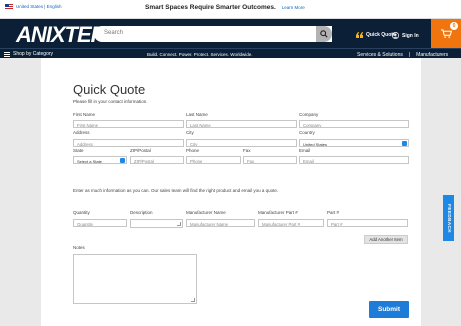  I want to click on notes-textarea, so click(135, 279).